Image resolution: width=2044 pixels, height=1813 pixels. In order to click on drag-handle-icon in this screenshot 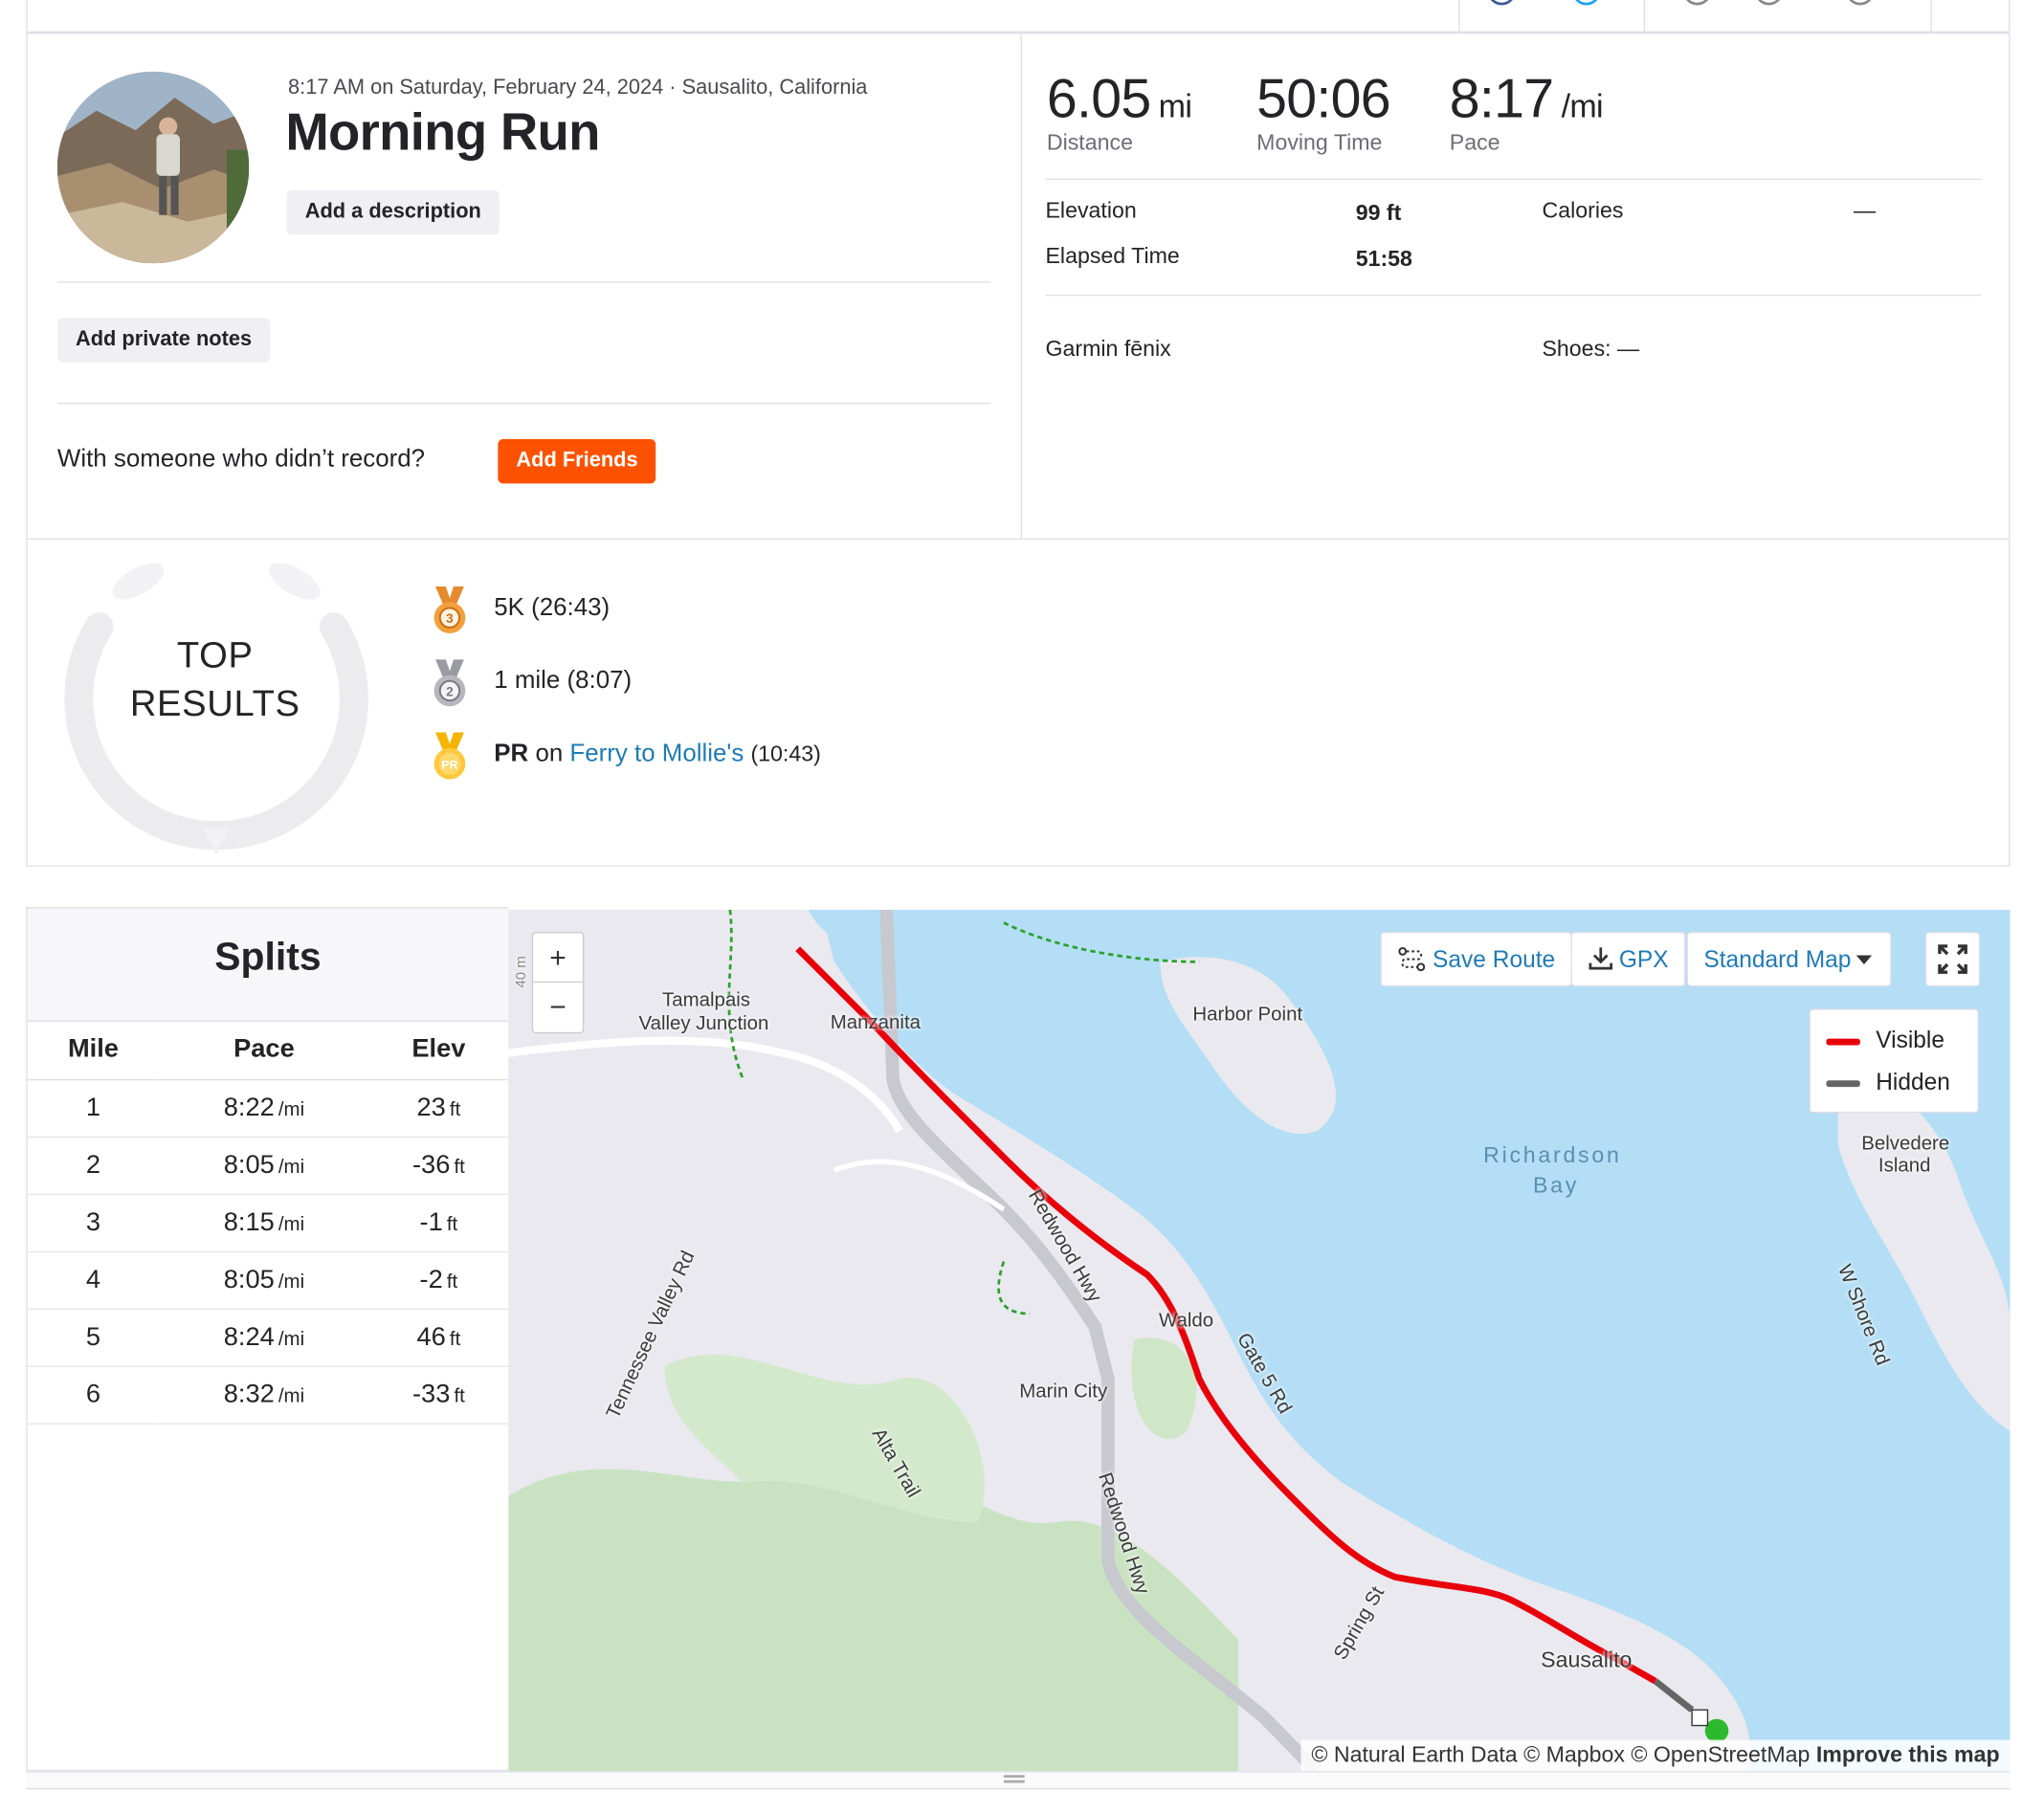, I will do `click(1014, 1777)`.